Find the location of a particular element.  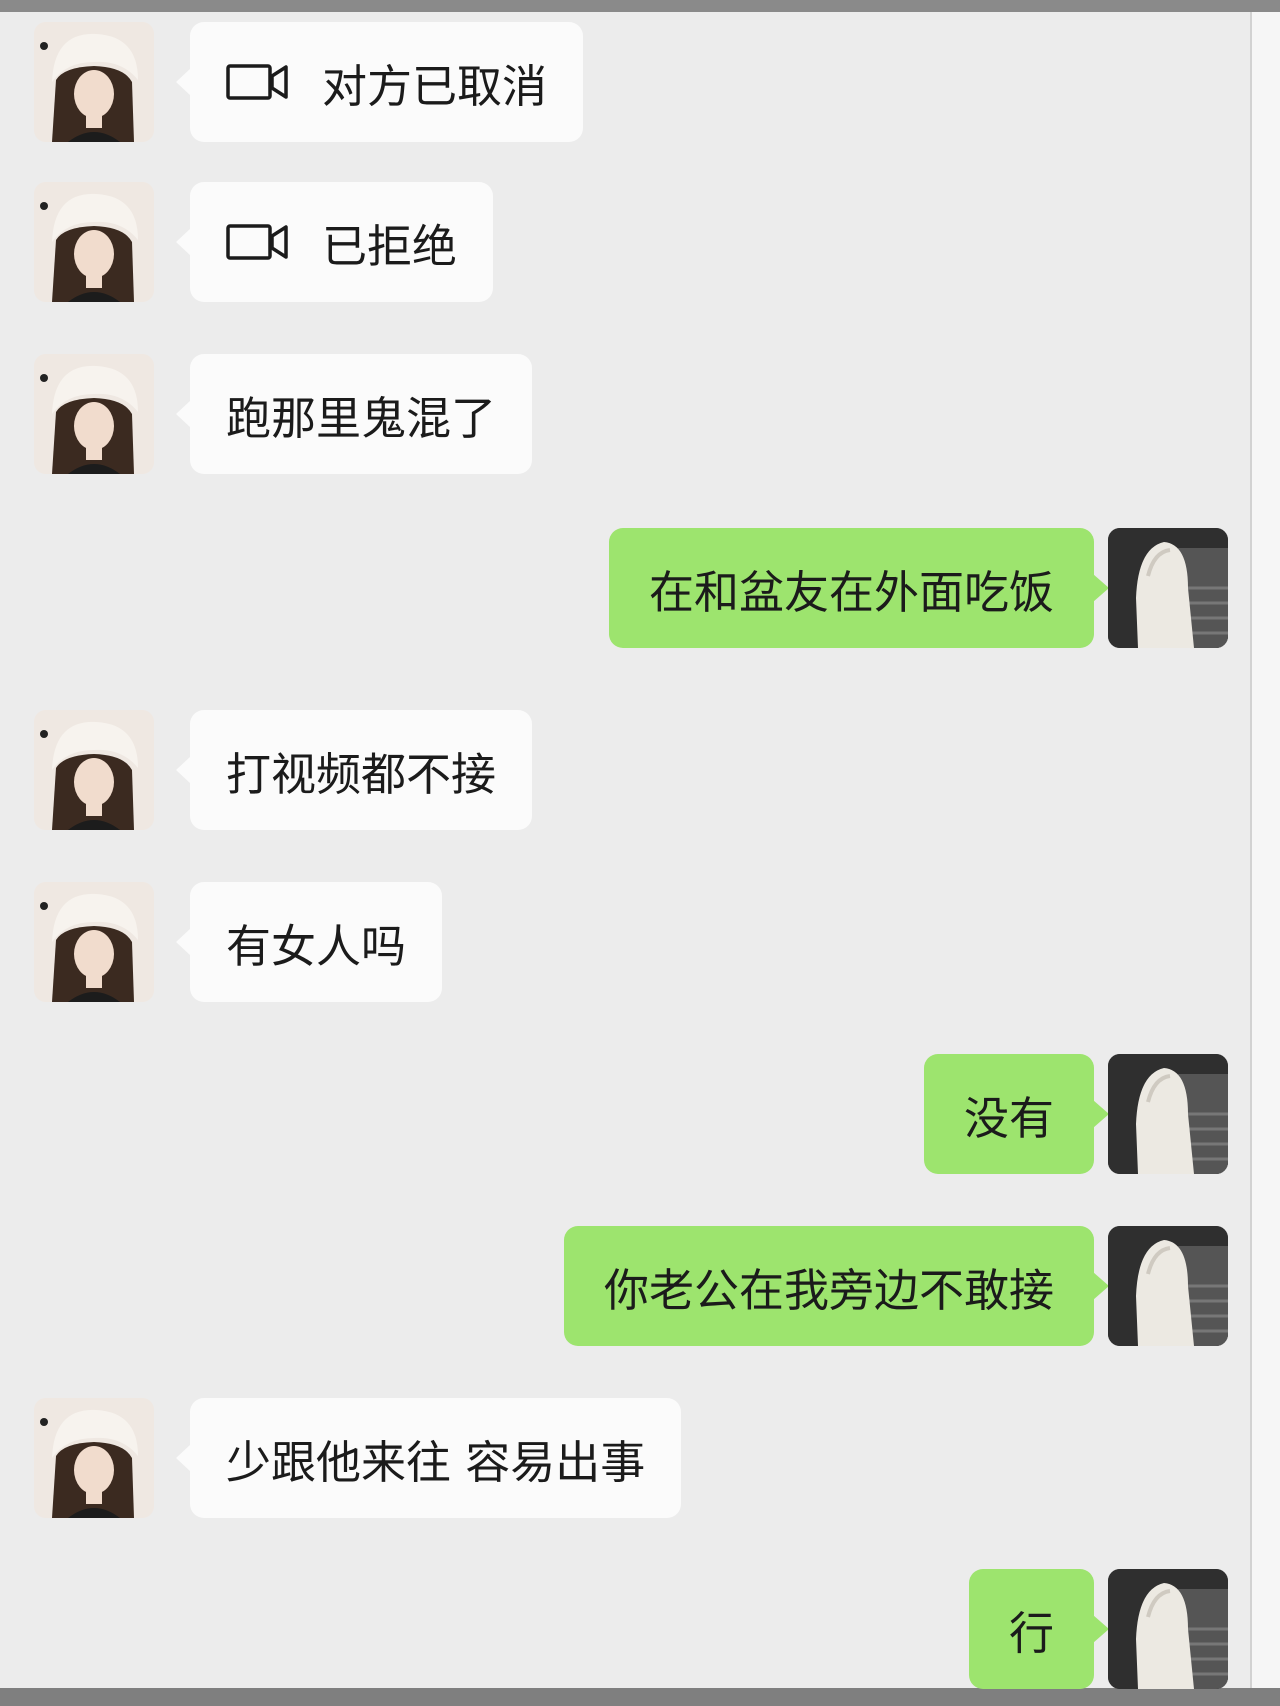

scrollbar-track is located at coordinates (1265, 859).